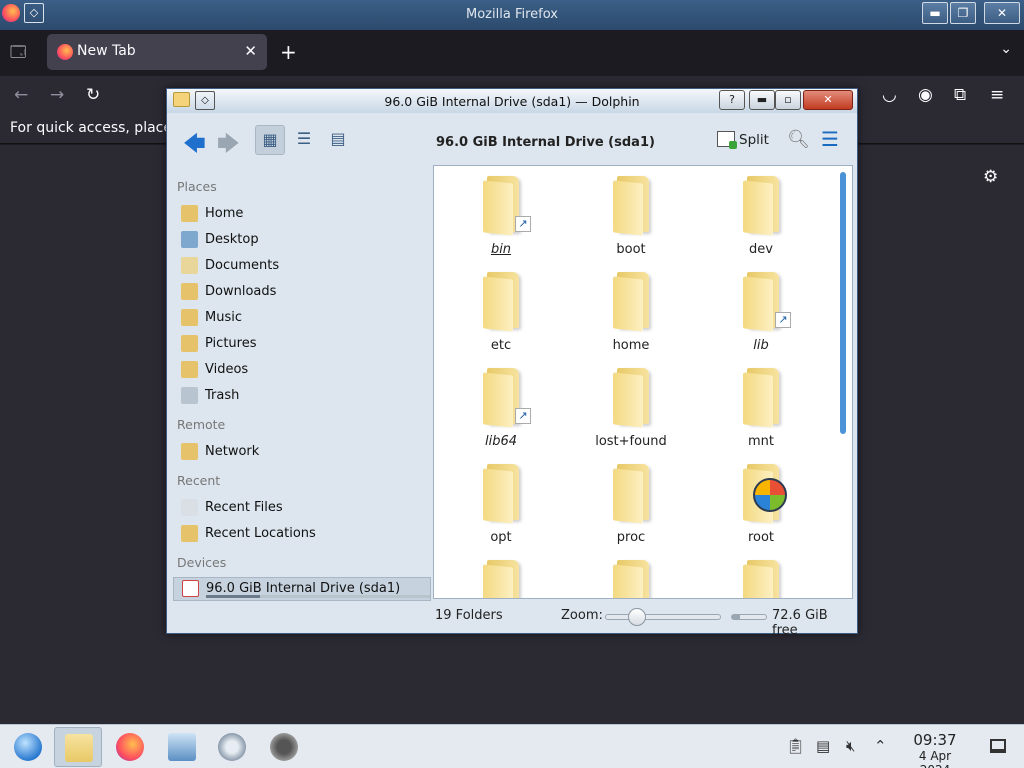  I want to click on hamburger-menu-icon: ☰, so click(830, 139).